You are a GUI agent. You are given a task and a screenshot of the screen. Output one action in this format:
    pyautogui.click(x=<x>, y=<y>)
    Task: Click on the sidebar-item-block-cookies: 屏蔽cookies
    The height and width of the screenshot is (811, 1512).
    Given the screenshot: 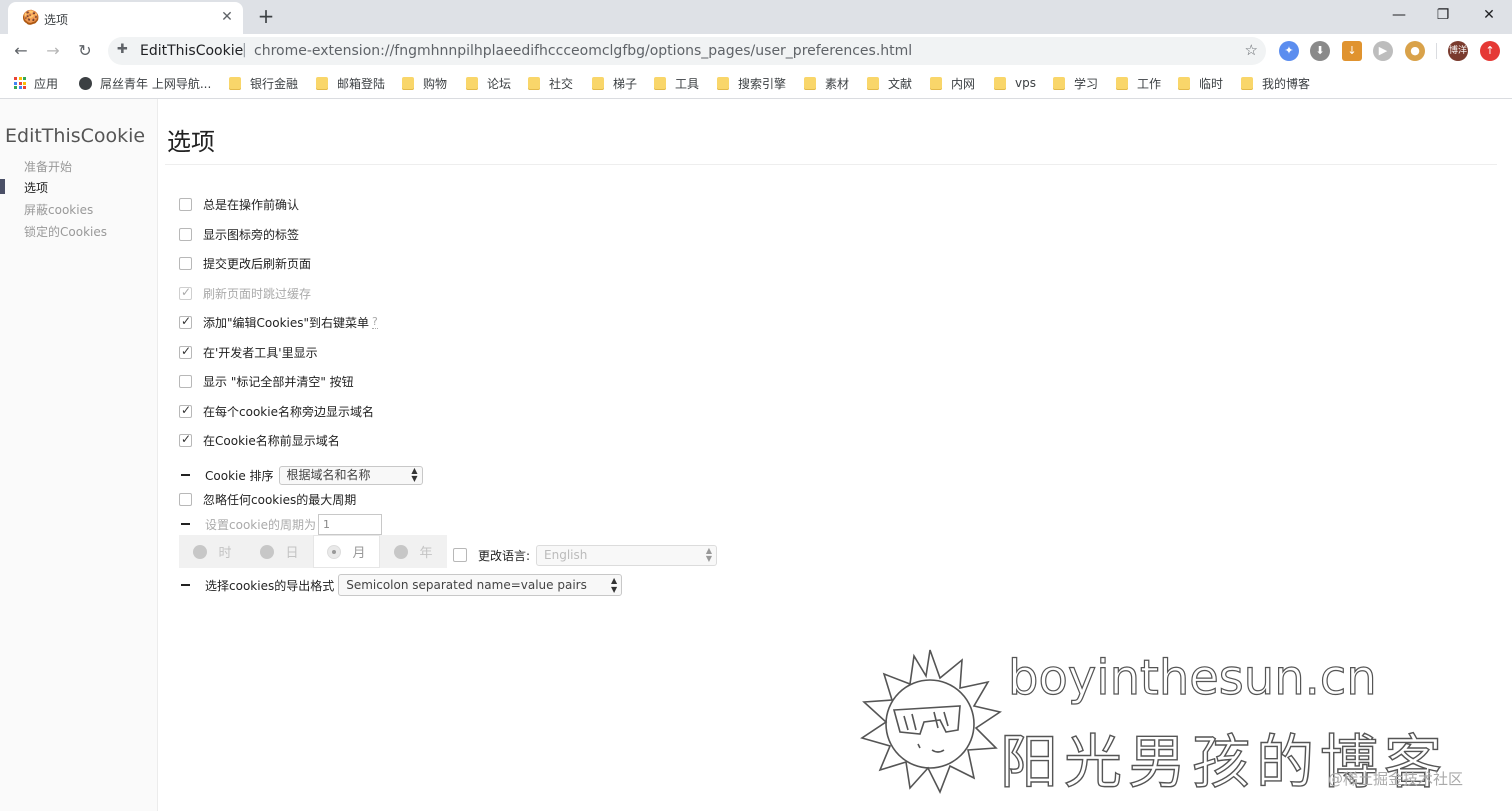 What is the action you would take?
    pyautogui.click(x=58, y=209)
    